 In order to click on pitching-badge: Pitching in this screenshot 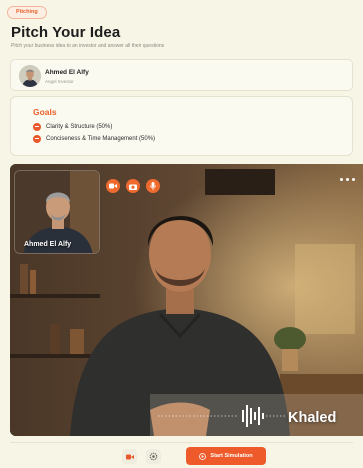, I will do `click(27, 12)`.